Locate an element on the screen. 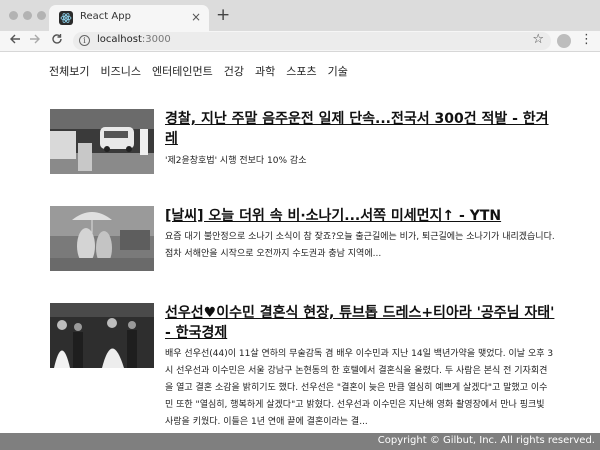 This screenshot has width=600, height=450. new-tab-button: + is located at coordinates (223, 15).